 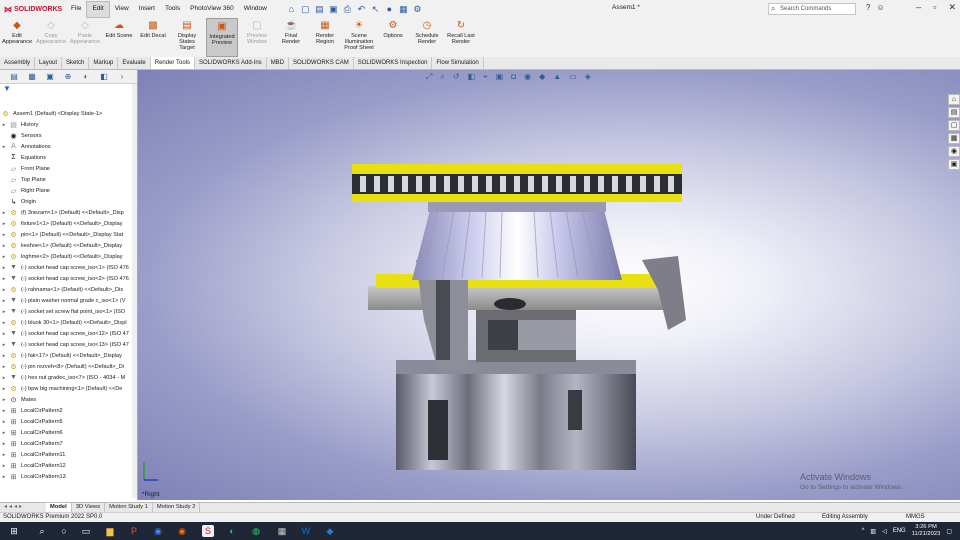 What do you see at coordinates (110, 531) in the screenshot?
I see `file-explorer-icon: ▆` at bounding box center [110, 531].